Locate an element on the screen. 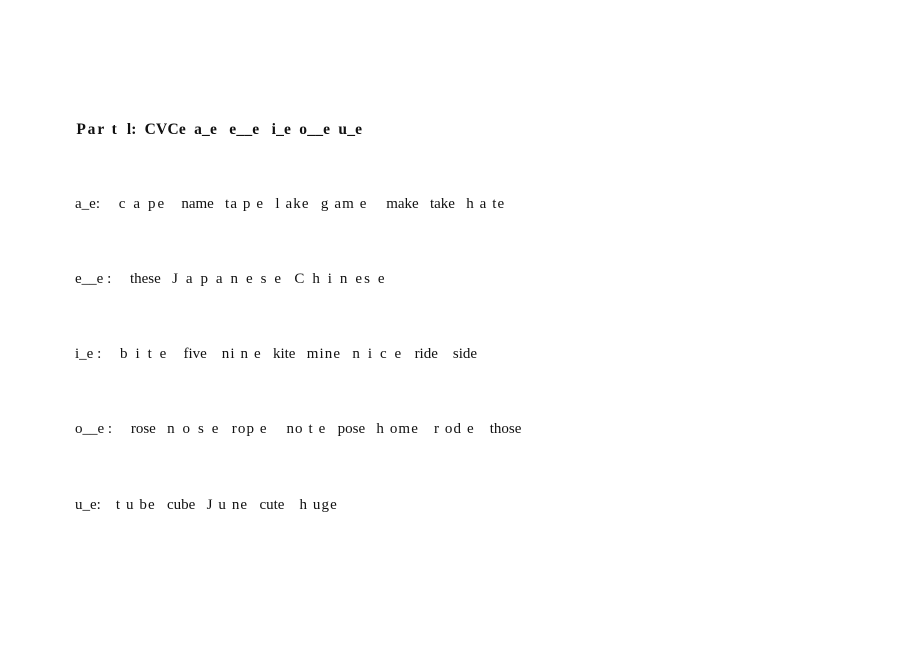  word-side: side is located at coordinates (465, 354).